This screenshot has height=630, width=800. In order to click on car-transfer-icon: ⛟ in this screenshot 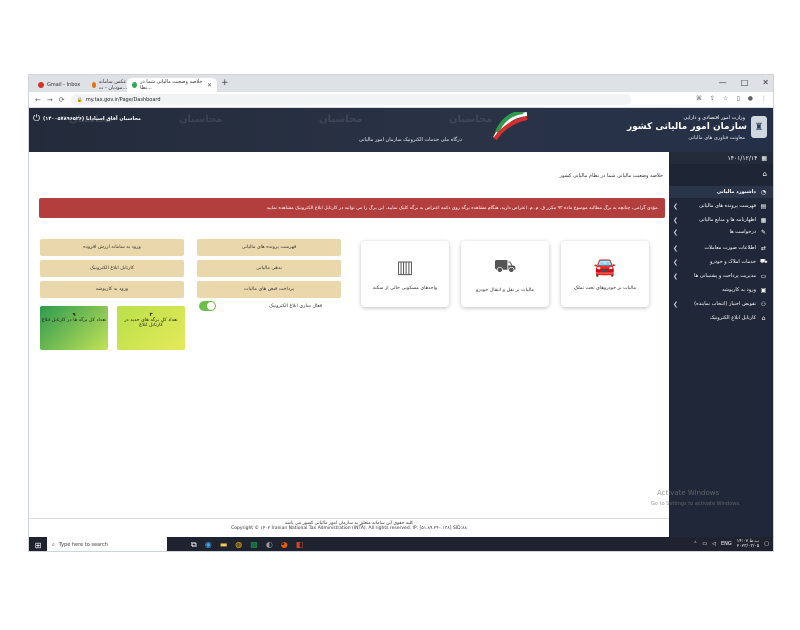, I will do `click(505, 266)`.